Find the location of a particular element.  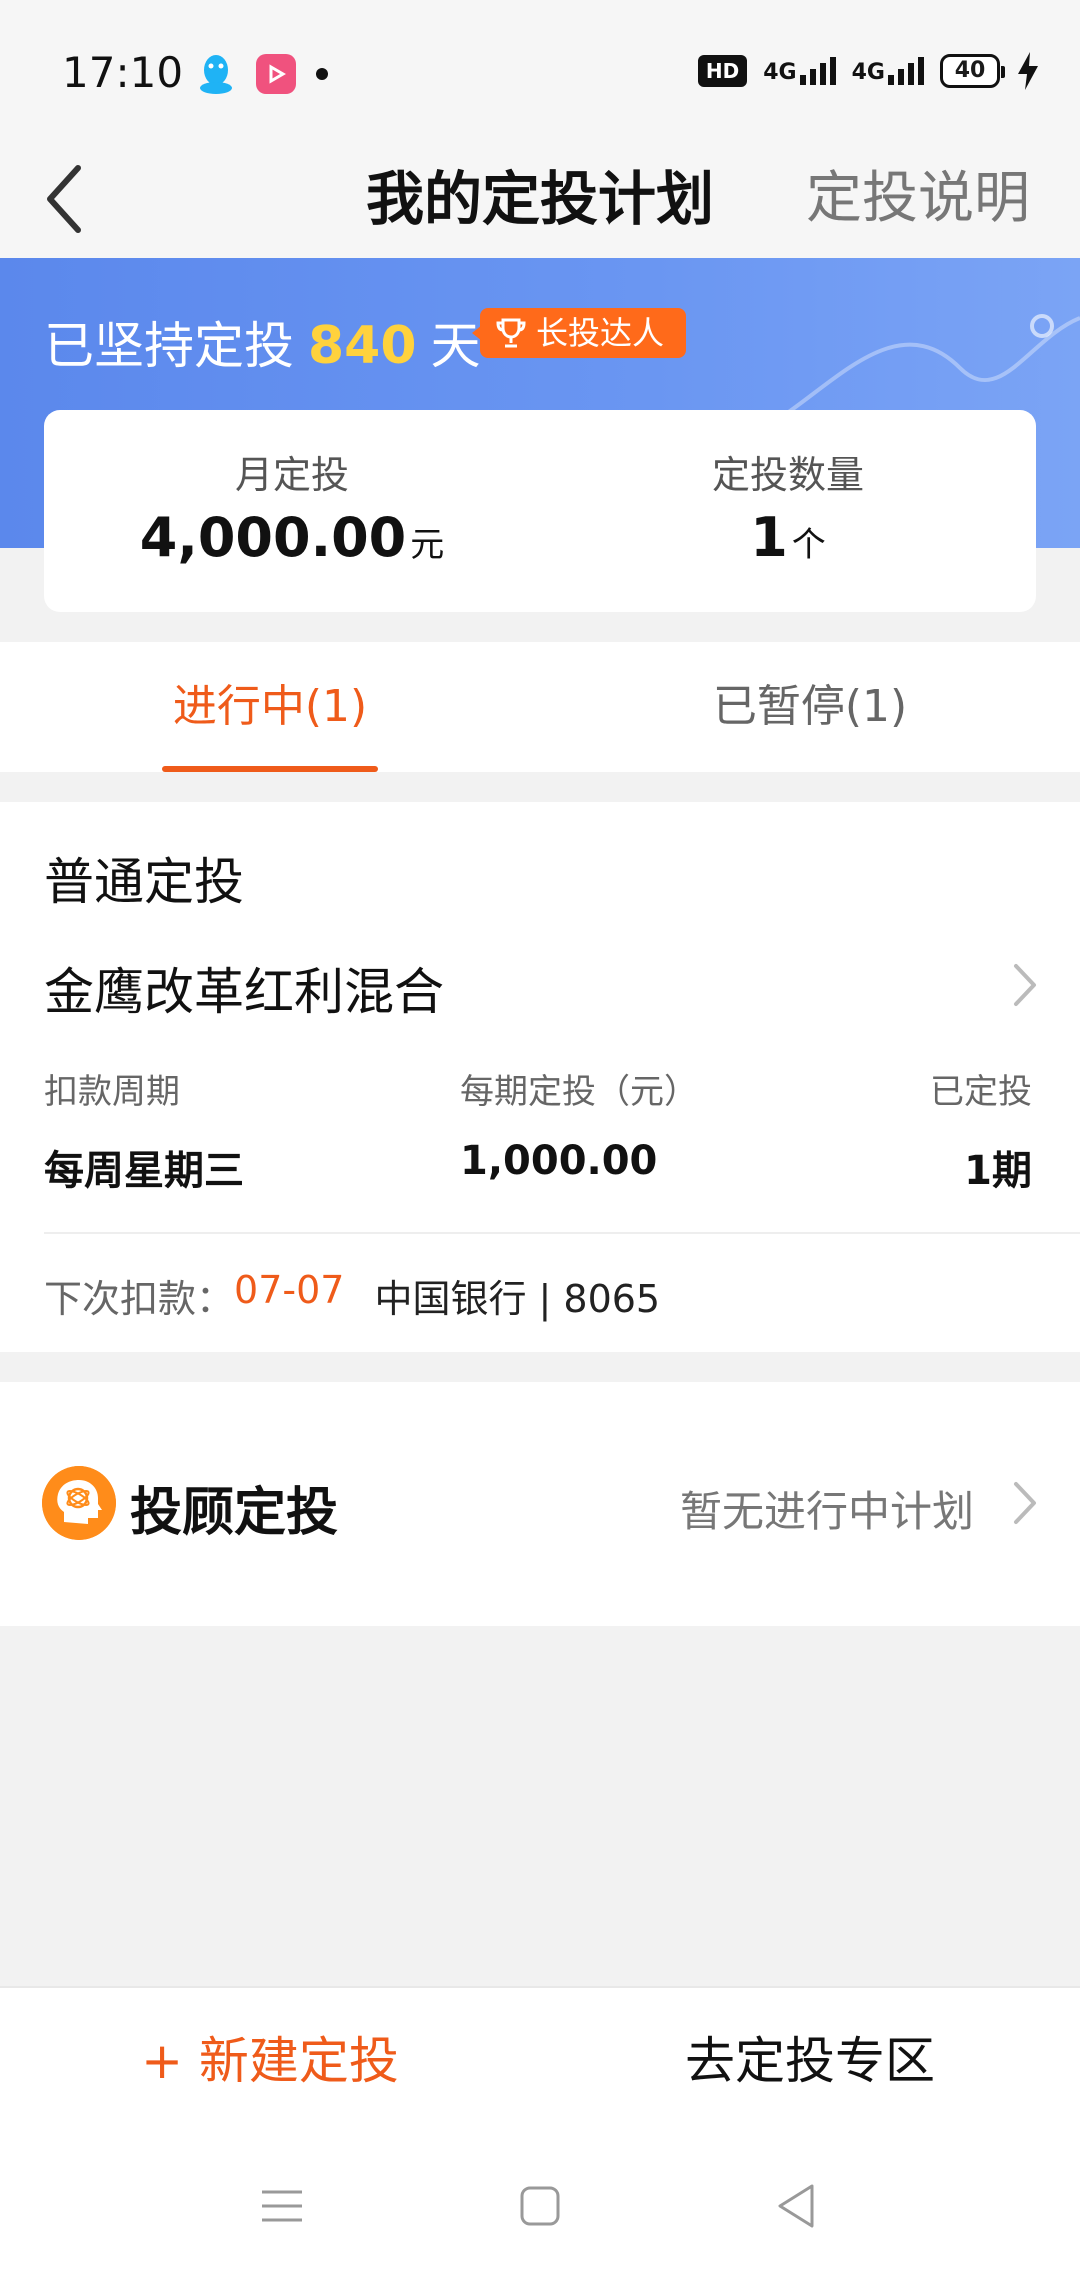

count-number: 1 is located at coordinates (769, 537).